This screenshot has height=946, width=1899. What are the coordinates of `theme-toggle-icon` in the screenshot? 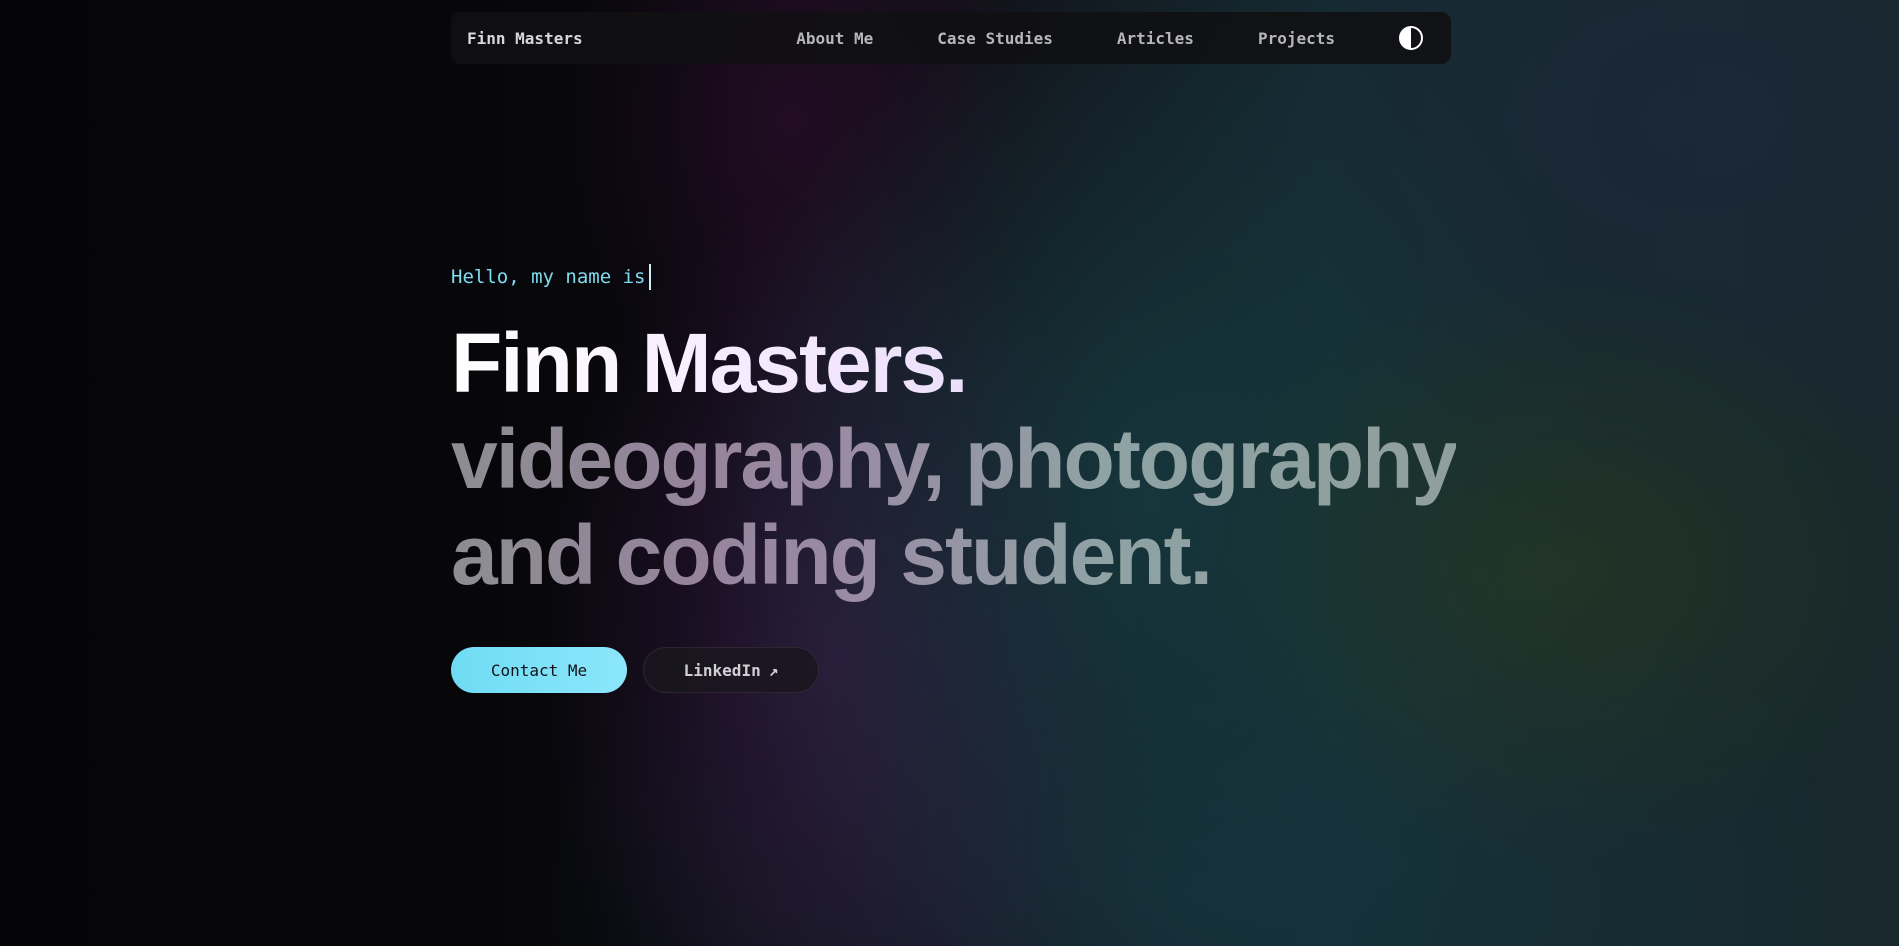 It's located at (1411, 38).